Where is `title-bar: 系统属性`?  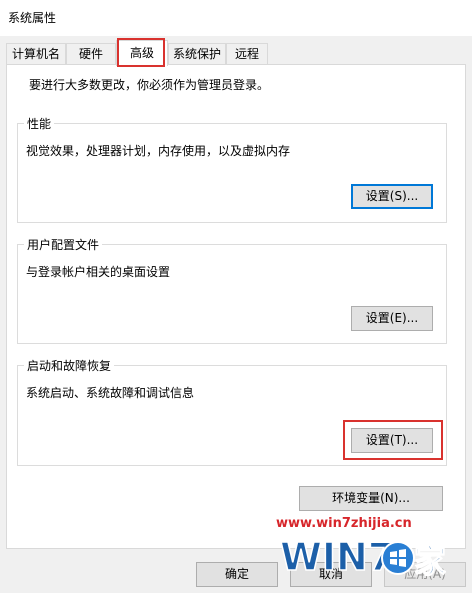 title-bar: 系统属性 is located at coordinates (236, 18).